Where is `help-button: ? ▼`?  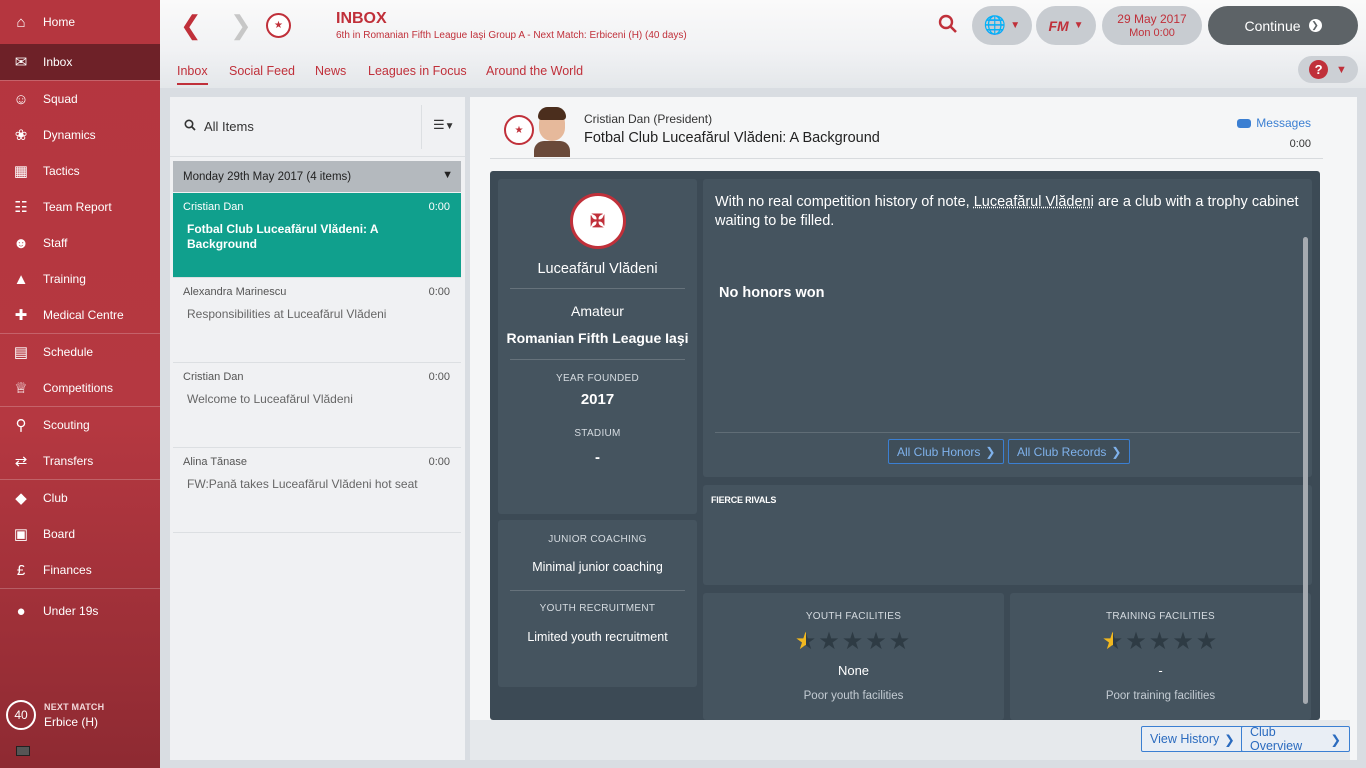
help-button: ? ▼ is located at coordinates (1328, 69).